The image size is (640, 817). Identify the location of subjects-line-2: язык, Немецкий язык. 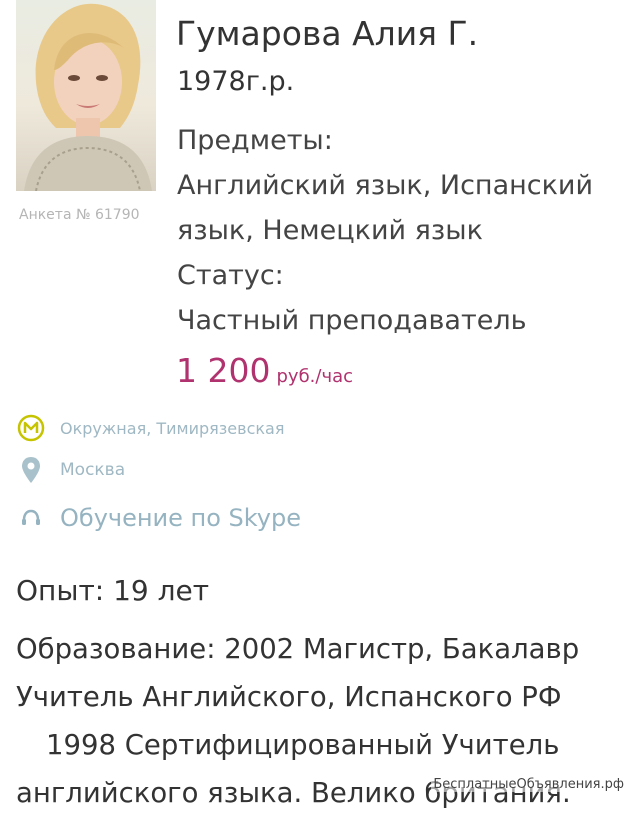
(330, 230).